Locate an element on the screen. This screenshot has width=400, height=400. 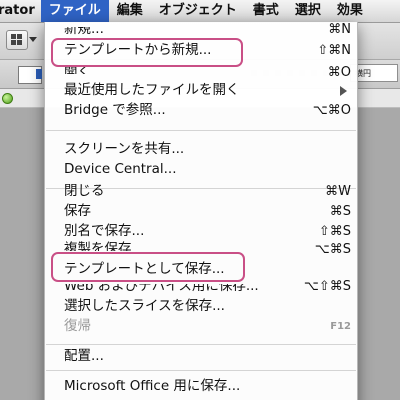
menu-item-shortcut: ⌘W is located at coordinates (338, 191).